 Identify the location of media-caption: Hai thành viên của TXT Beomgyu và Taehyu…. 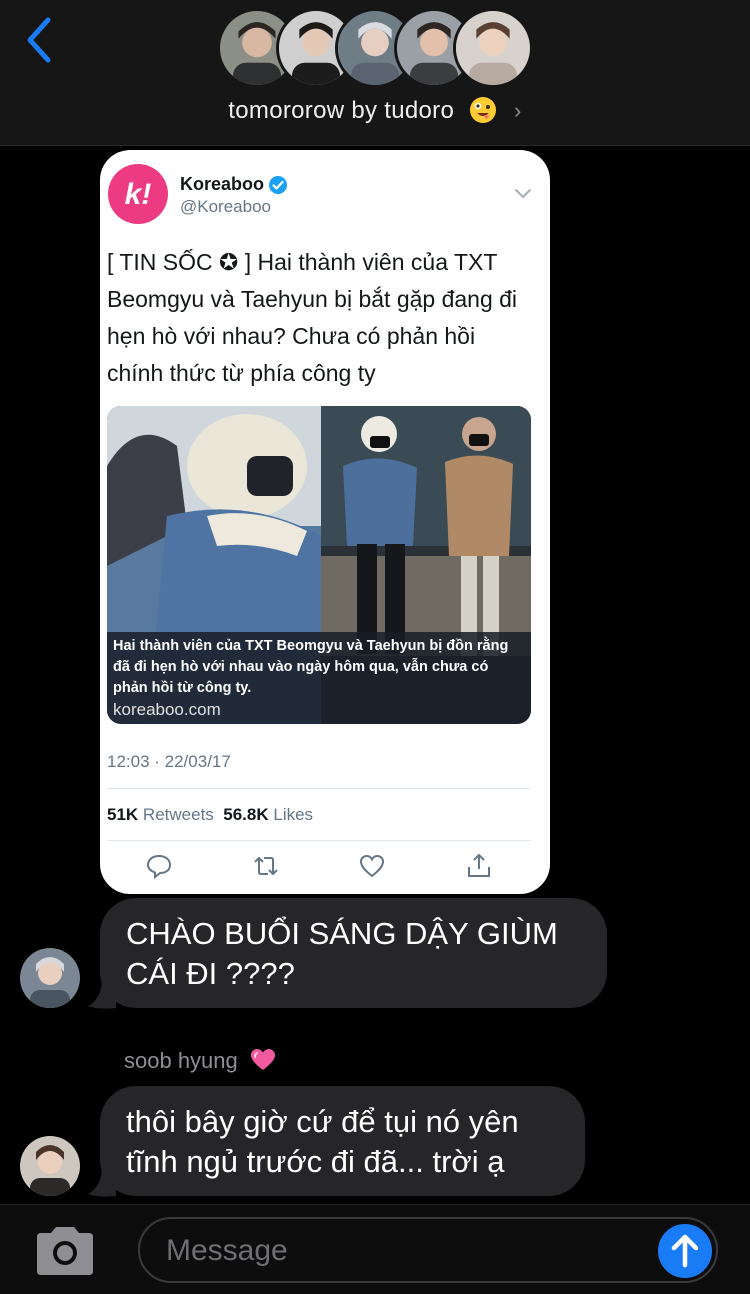
(311, 667).